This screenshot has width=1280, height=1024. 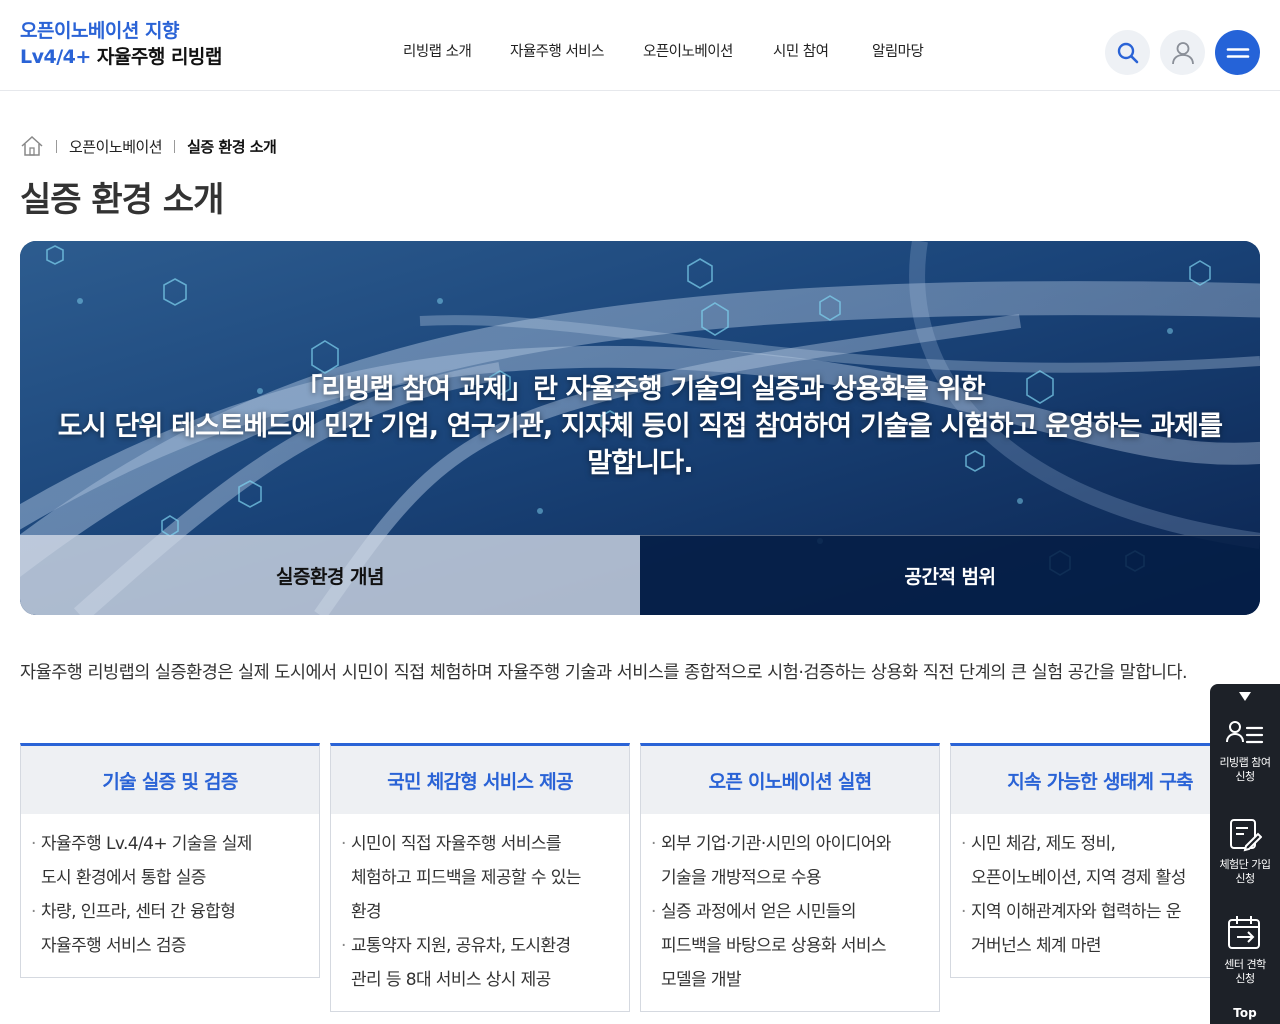 I want to click on nav-item-about: 리빙랩 소개, so click(x=437, y=50).